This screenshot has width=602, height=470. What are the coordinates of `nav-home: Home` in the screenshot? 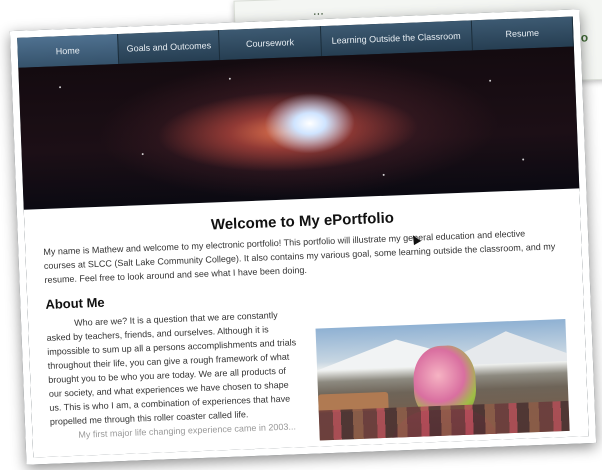 It's located at (68, 50).